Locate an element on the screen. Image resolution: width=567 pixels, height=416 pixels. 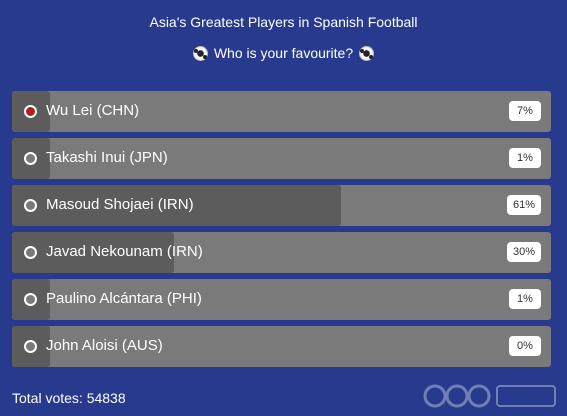
percent-badge: 30% is located at coordinates (523, 252).